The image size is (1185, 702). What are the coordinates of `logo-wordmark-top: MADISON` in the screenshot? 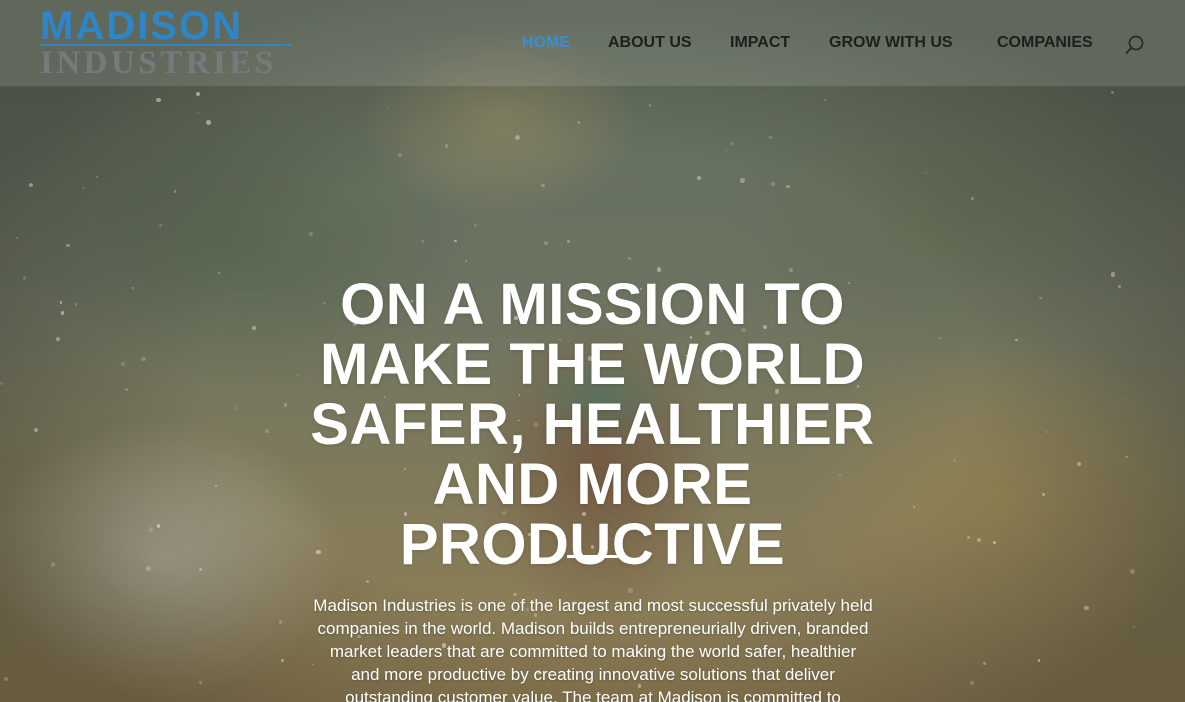 It's located at (141, 26).